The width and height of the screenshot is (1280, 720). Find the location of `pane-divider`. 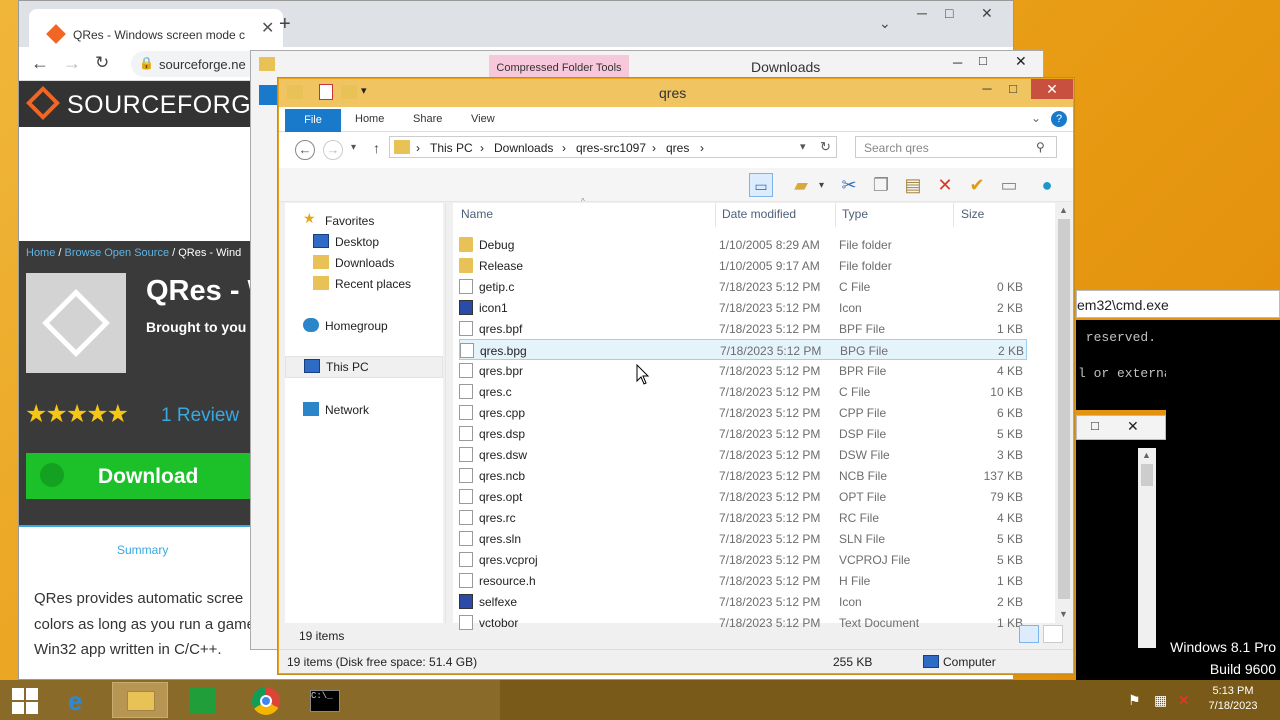

pane-divider is located at coordinates (445, 413).